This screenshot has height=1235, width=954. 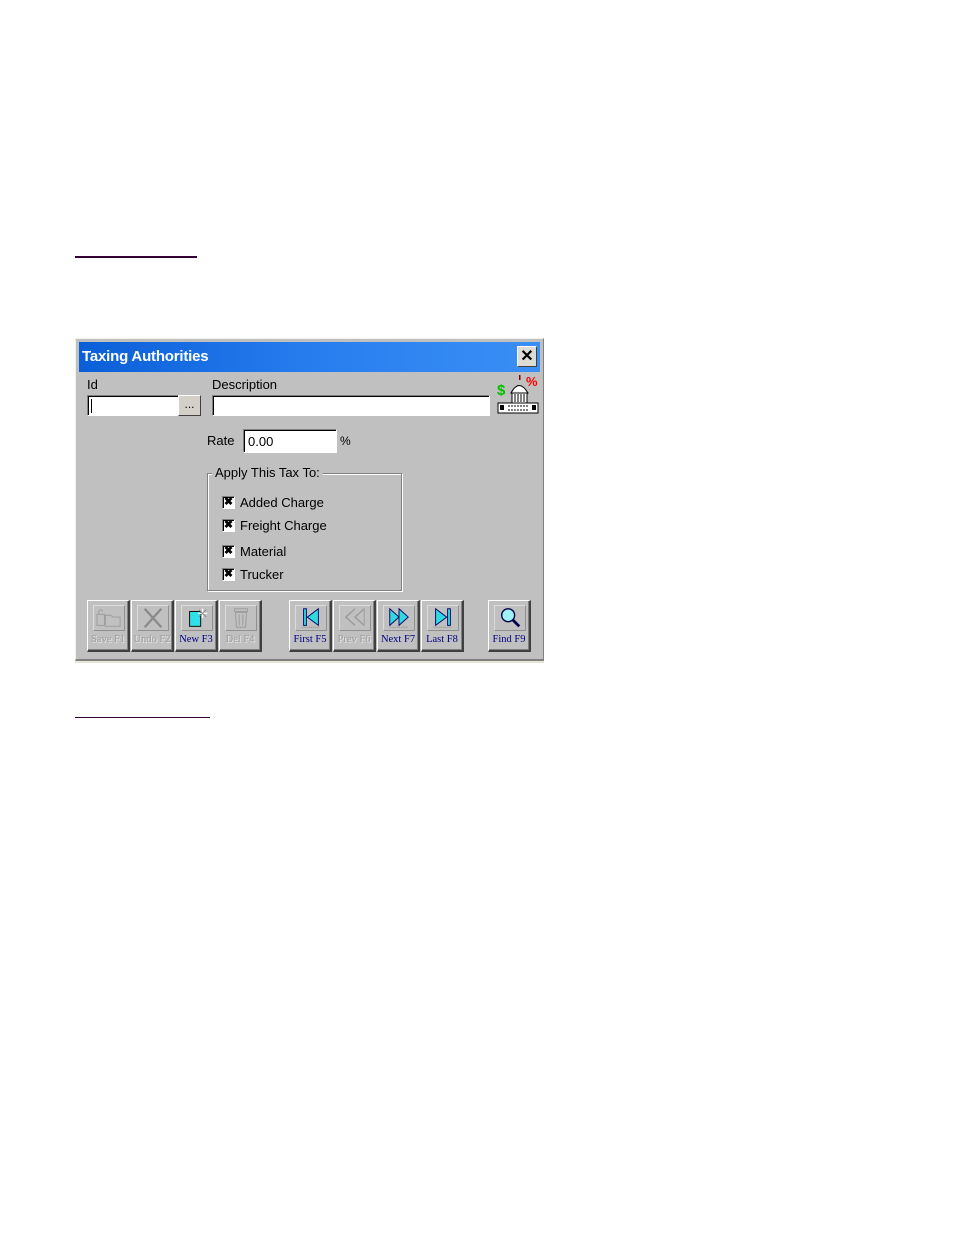 What do you see at coordinates (354, 639) in the screenshot?
I see `prev-label: Prev F6` at bounding box center [354, 639].